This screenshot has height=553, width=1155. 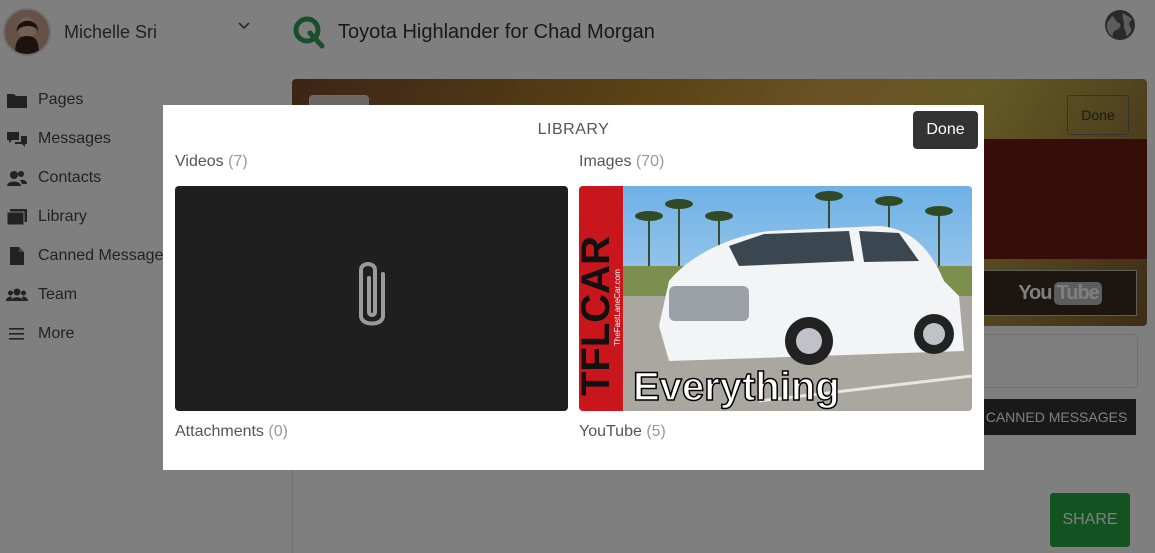 I want to click on youtube-thumbnail: TFLCAR TheFastLaneCar.com Everything, so click(x=775, y=298).